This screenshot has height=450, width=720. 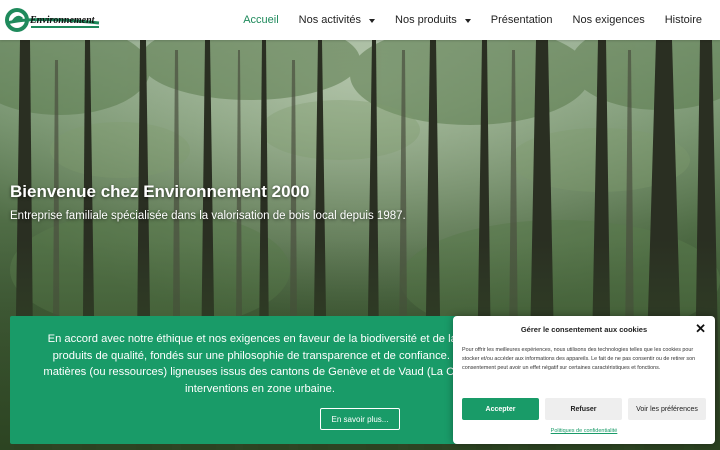 What do you see at coordinates (584, 329) in the screenshot?
I see `cookie-title: Gérer le consentement aux cookies` at bounding box center [584, 329].